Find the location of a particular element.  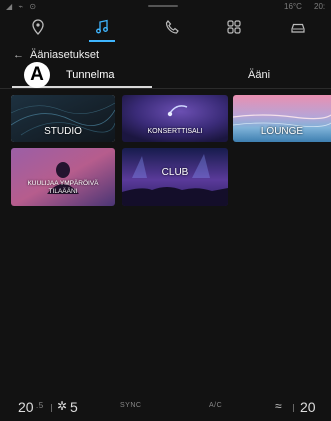

card-label: KONSERTTISALI is located at coordinates (175, 131).